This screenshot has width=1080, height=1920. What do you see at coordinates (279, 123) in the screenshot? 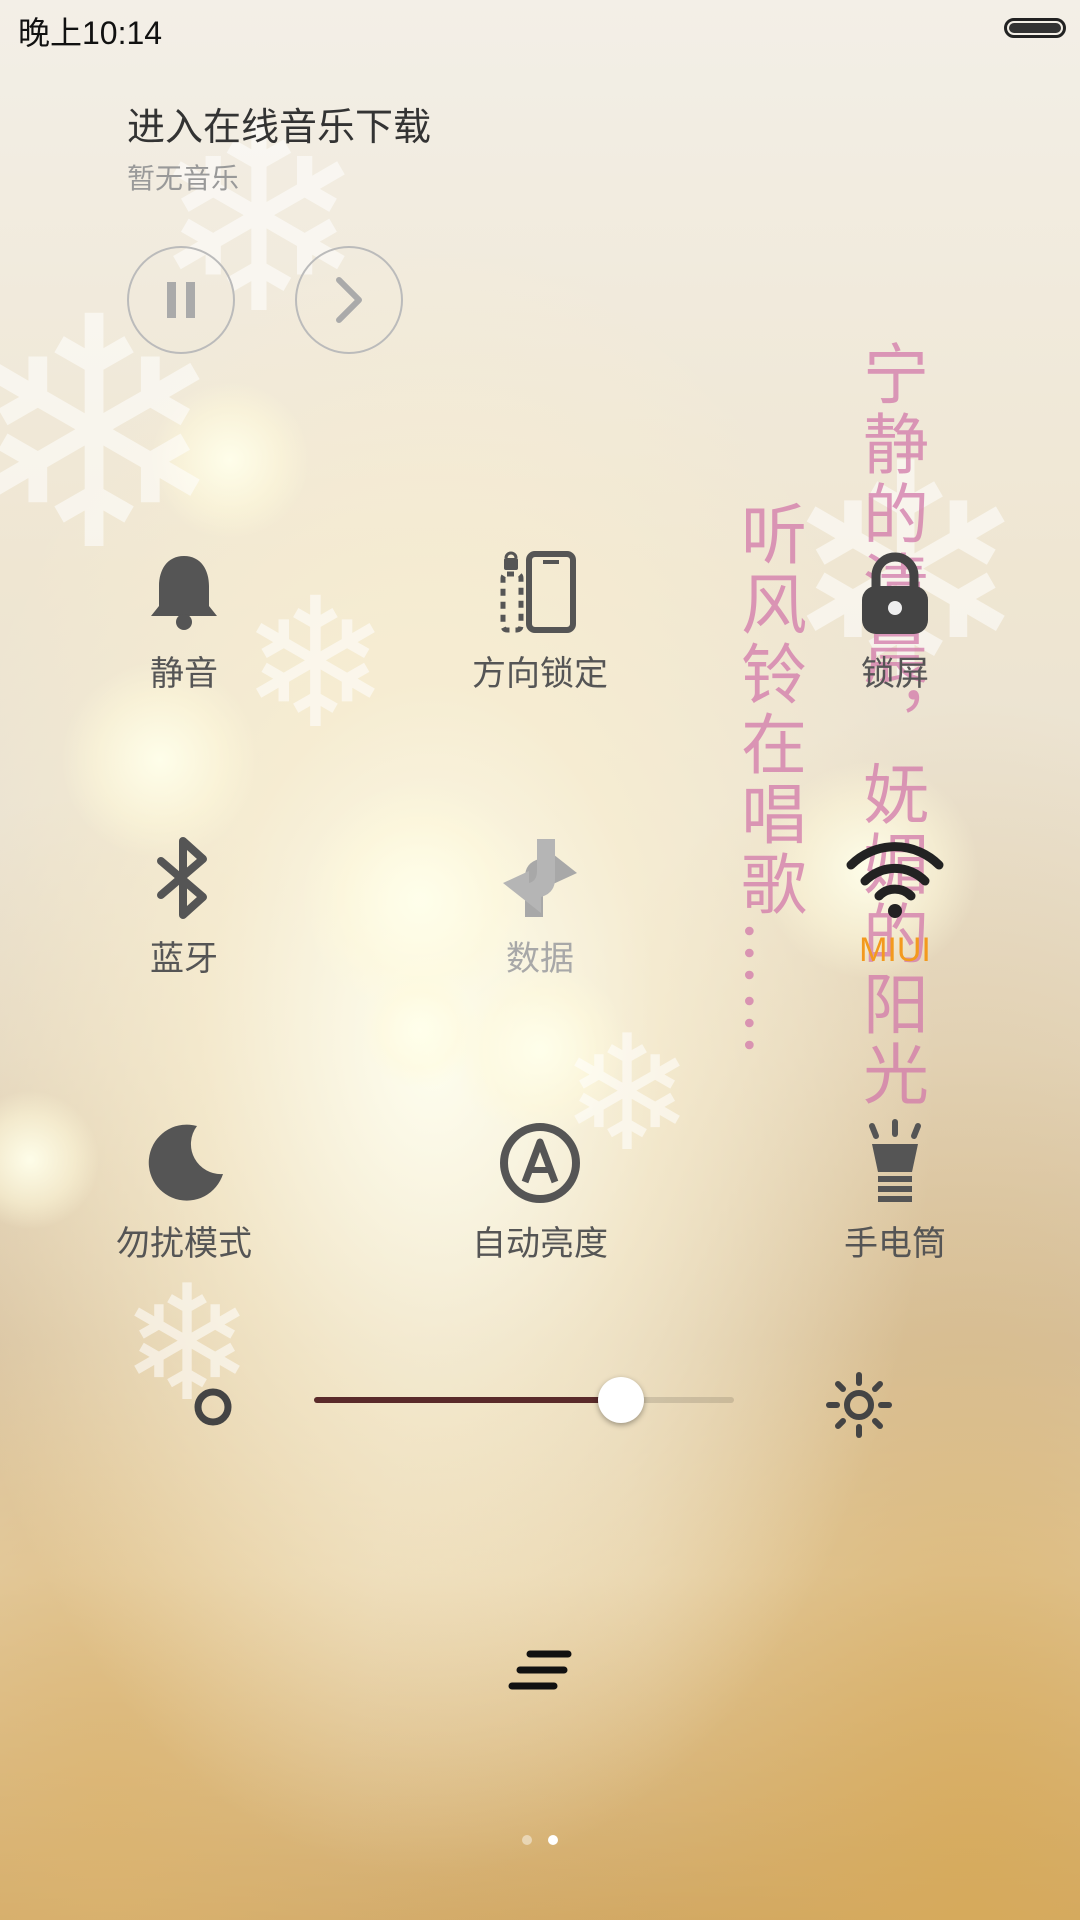
I see `music-title: 进入在线音乐下载` at bounding box center [279, 123].